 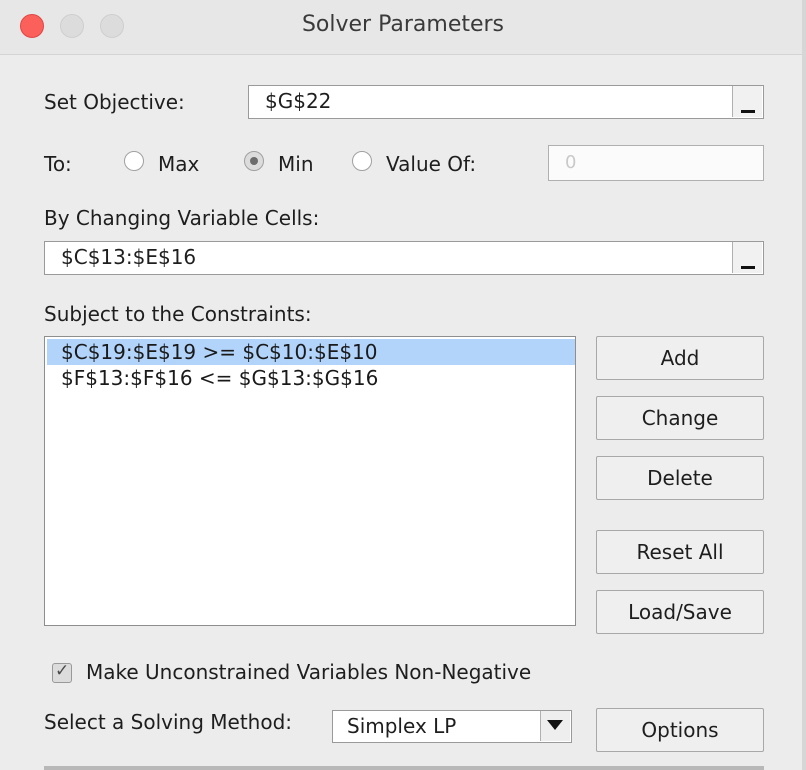 What do you see at coordinates (404, 258) in the screenshot?
I see `changing-cells-input: $C$13:$E$16` at bounding box center [404, 258].